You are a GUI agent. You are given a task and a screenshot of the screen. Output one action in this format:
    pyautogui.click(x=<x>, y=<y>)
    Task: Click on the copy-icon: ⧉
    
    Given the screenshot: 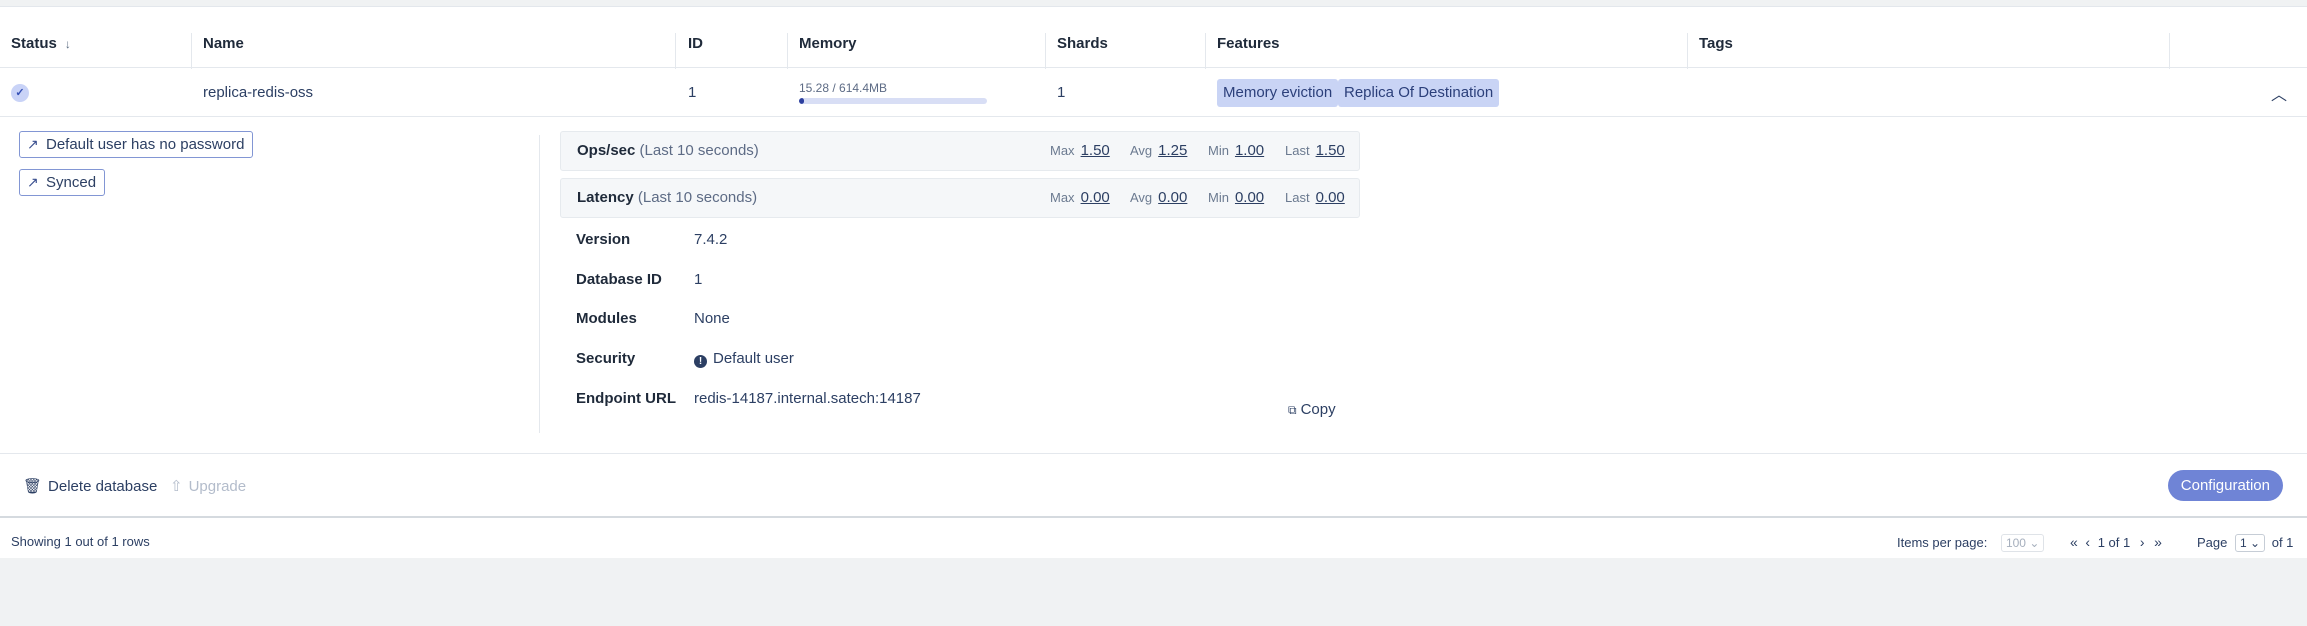 What is the action you would take?
    pyautogui.click(x=1292, y=410)
    